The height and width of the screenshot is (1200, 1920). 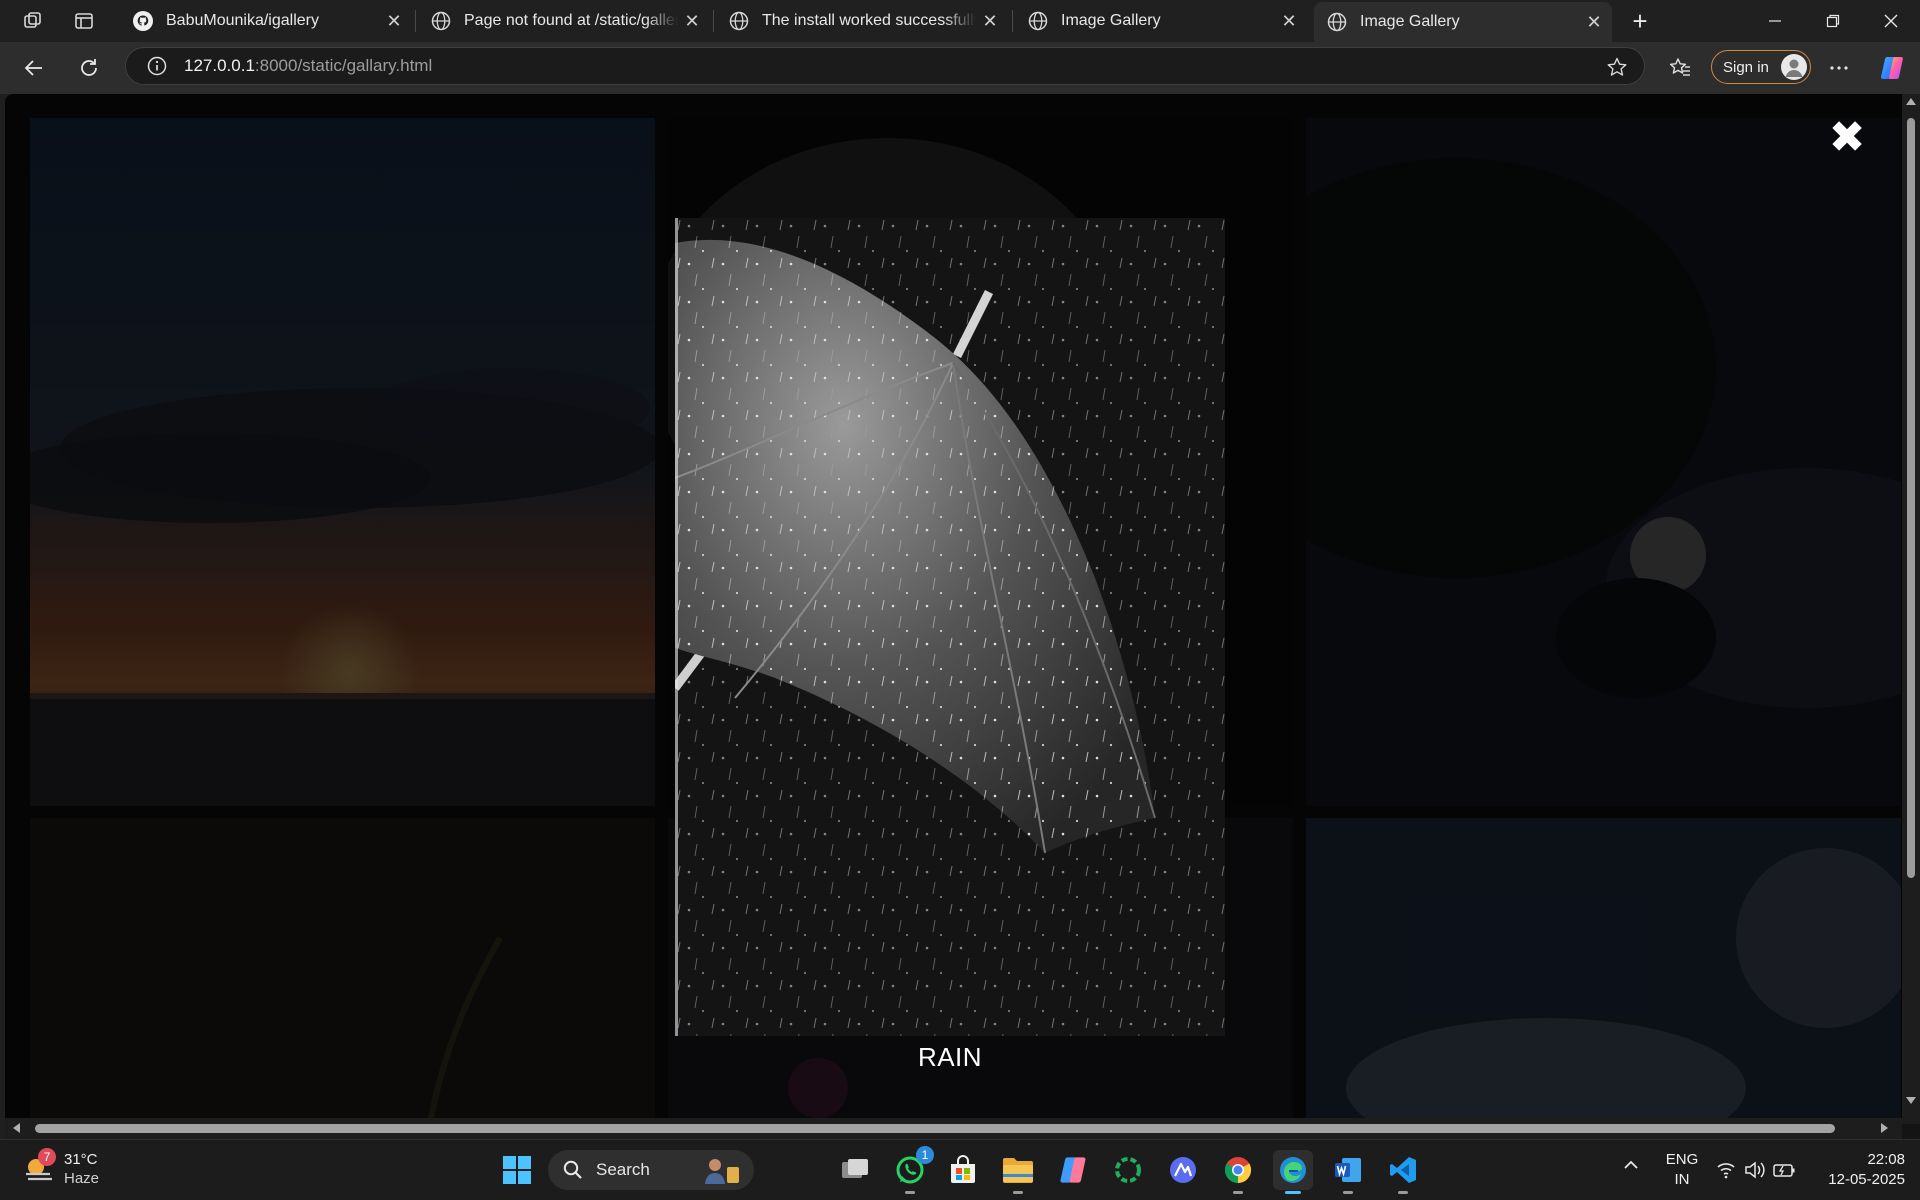 What do you see at coordinates (1911, 1100) in the screenshot?
I see `scroll-down-arrow-icon` at bounding box center [1911, 1100].